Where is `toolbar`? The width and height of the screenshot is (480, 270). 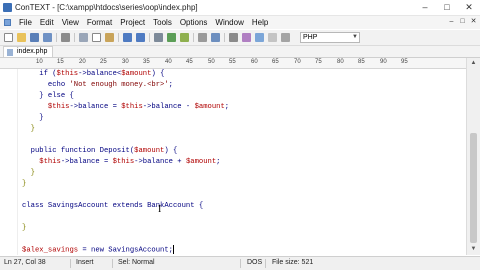 toolbar is located at coordinates (240, 38).